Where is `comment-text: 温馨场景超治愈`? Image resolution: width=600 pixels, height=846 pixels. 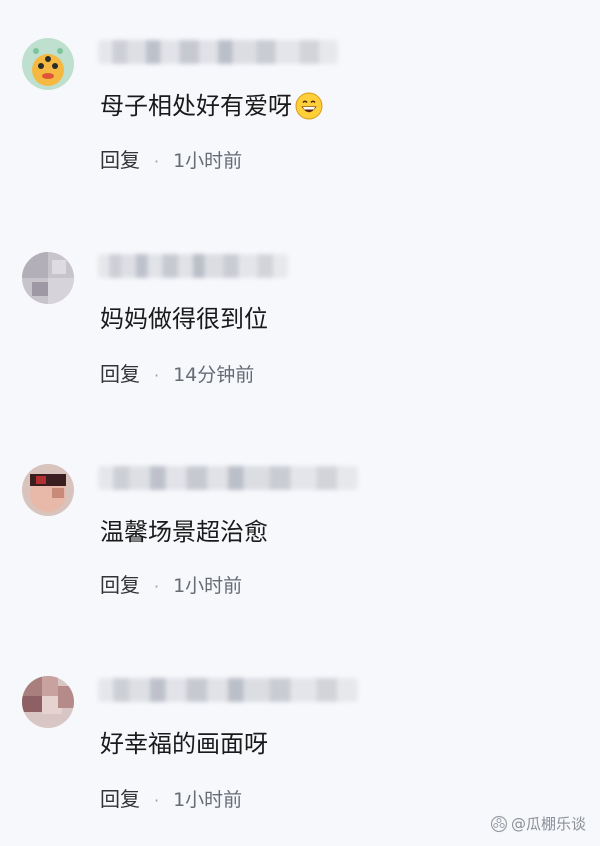
comment-text: 温馨场景超治愈 is located at coordinates (184, 532).